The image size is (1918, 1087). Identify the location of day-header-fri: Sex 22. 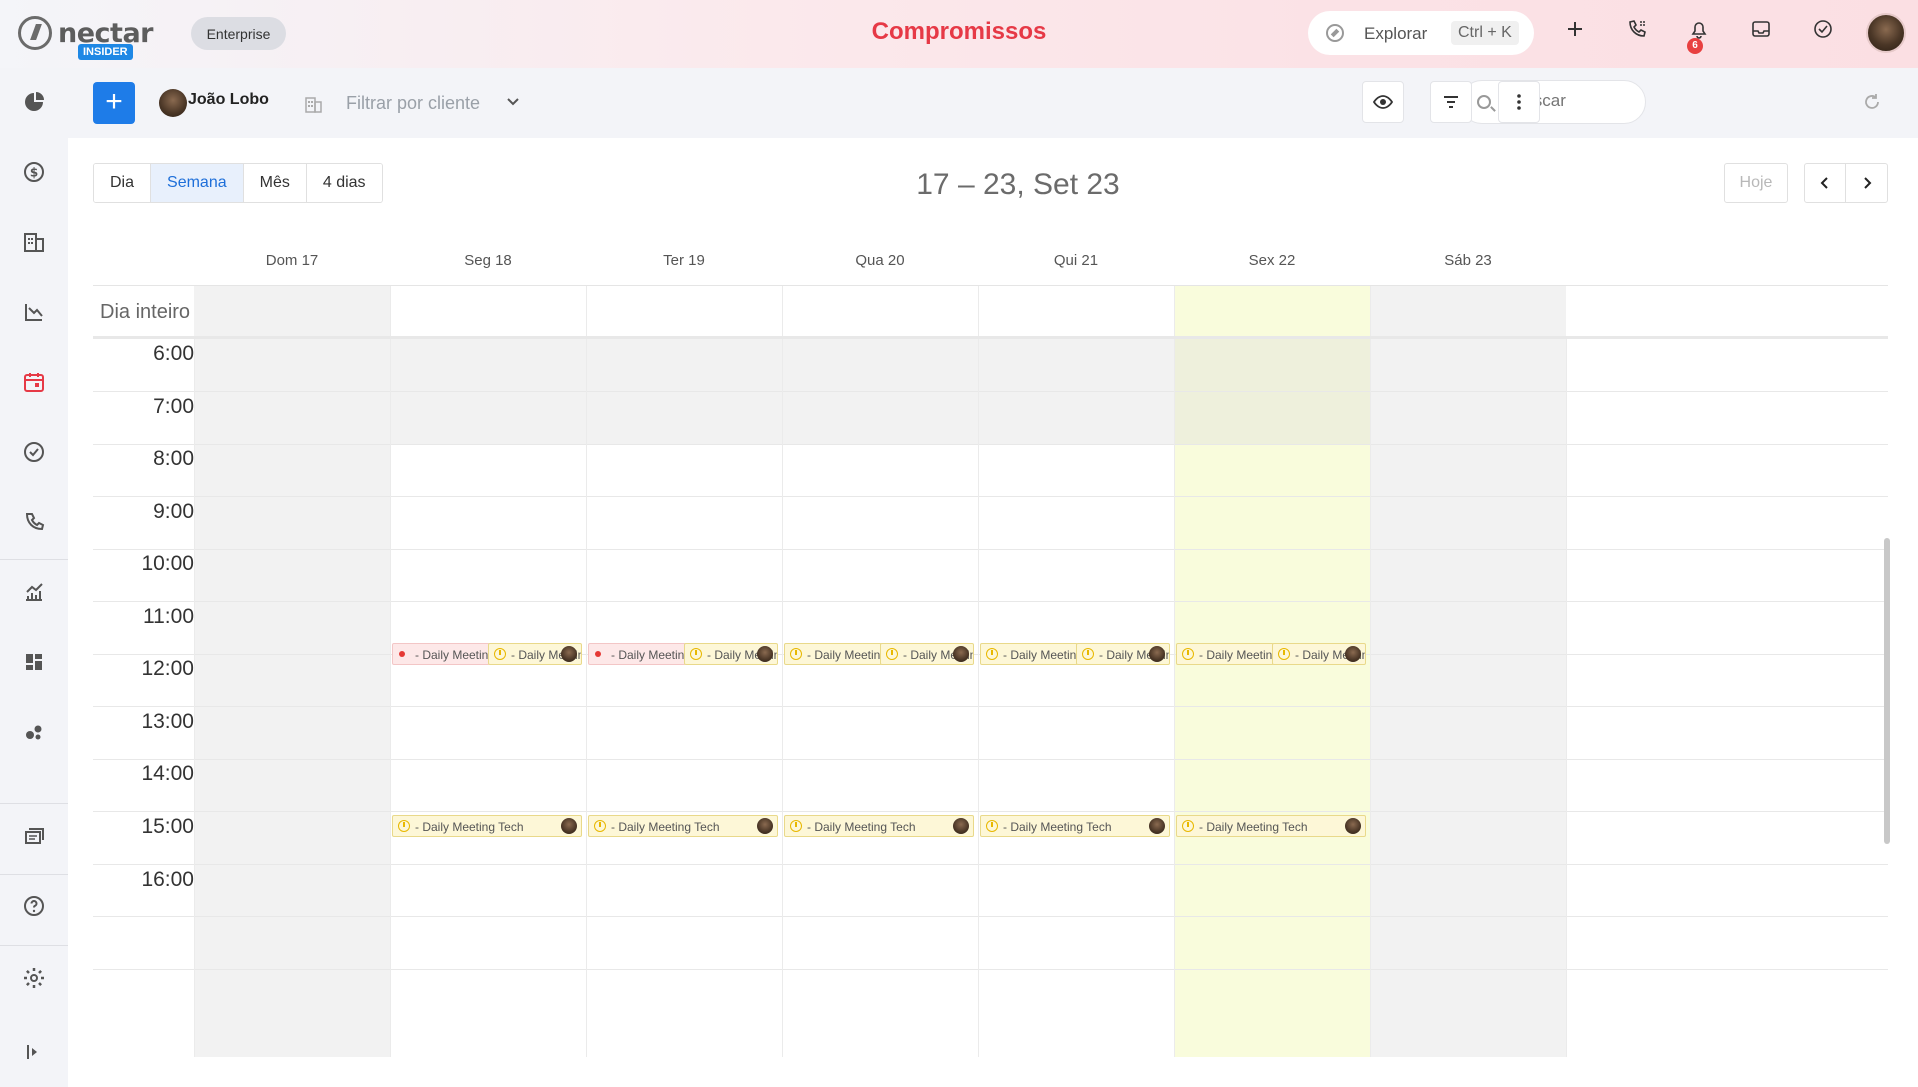
(1272, 260).